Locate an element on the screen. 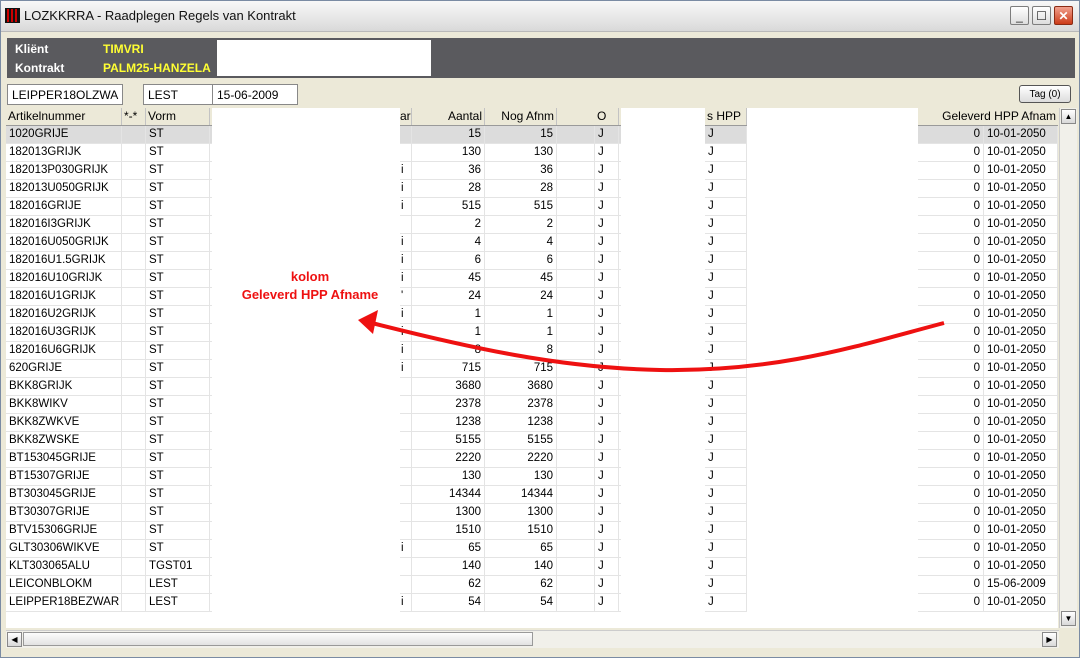 This screenshot has width=1080, height=658. annotation-arrow is located at coordinates (651, 341).